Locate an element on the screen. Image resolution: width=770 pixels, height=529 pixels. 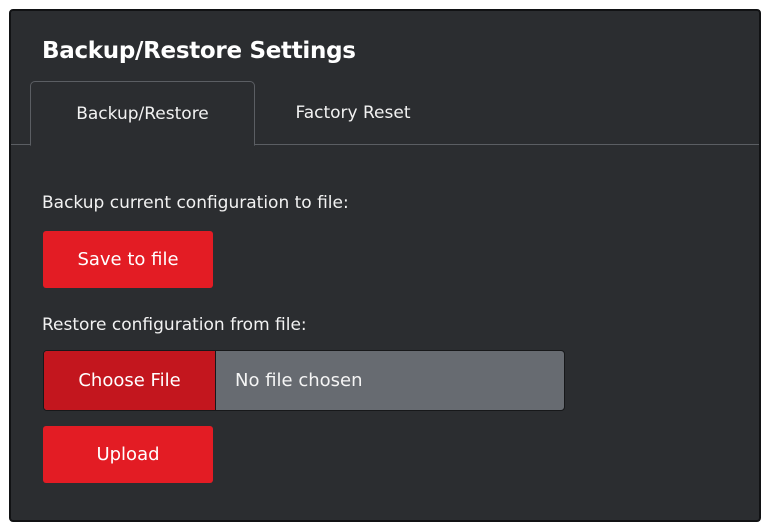
tab-backup-restore: Backup/Restore is located at coordinates (142, 113).